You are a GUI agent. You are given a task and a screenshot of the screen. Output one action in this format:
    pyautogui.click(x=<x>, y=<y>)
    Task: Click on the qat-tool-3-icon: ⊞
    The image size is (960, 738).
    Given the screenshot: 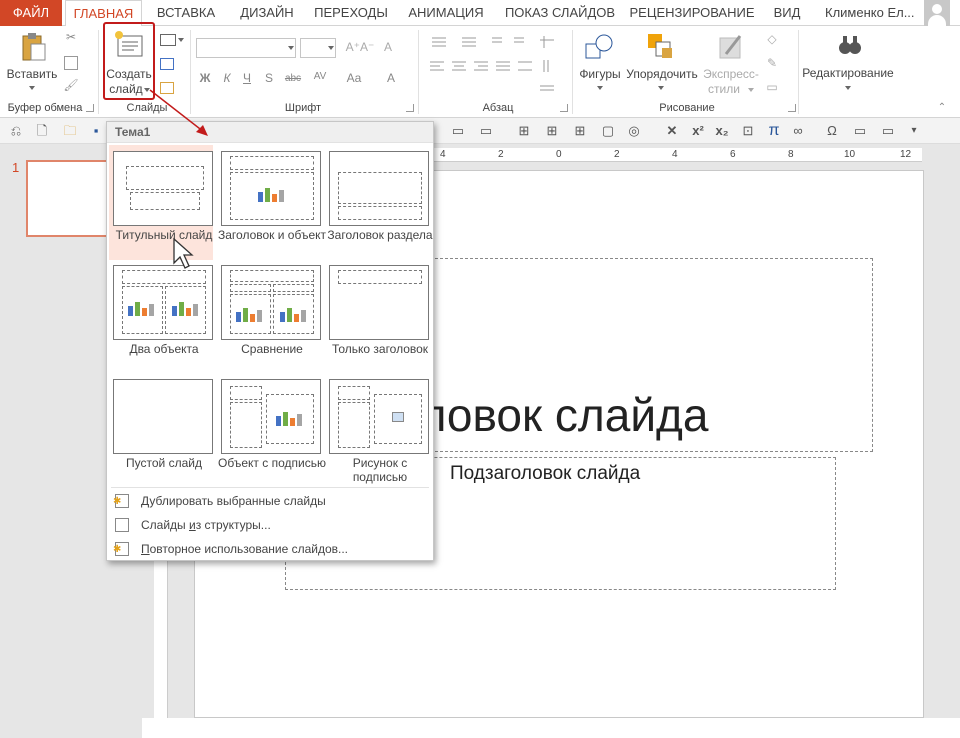 What is the action you would take?
    pyautogui.click(x=524, y=131)
    